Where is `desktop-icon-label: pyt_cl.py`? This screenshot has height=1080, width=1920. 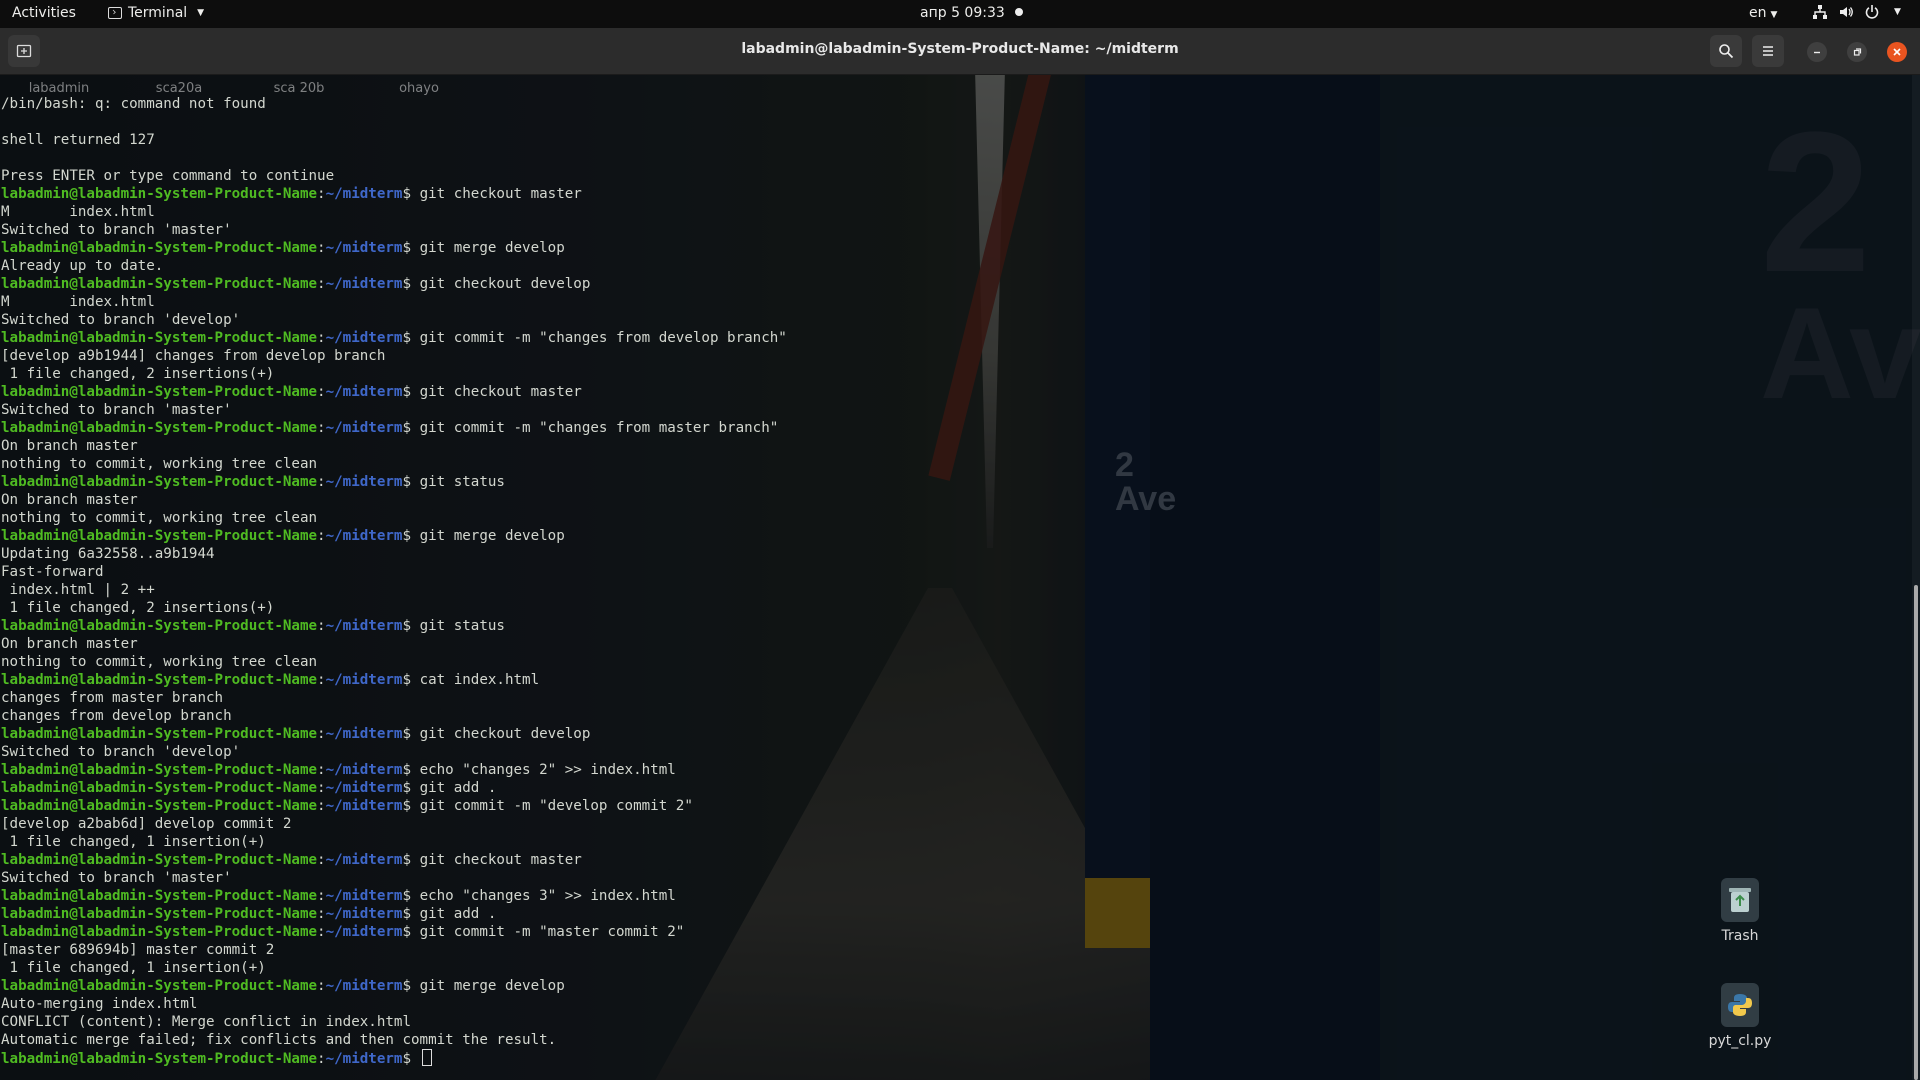
desktop-icon-label: pyt_cl.py is located at coordinates (1740, 1041).